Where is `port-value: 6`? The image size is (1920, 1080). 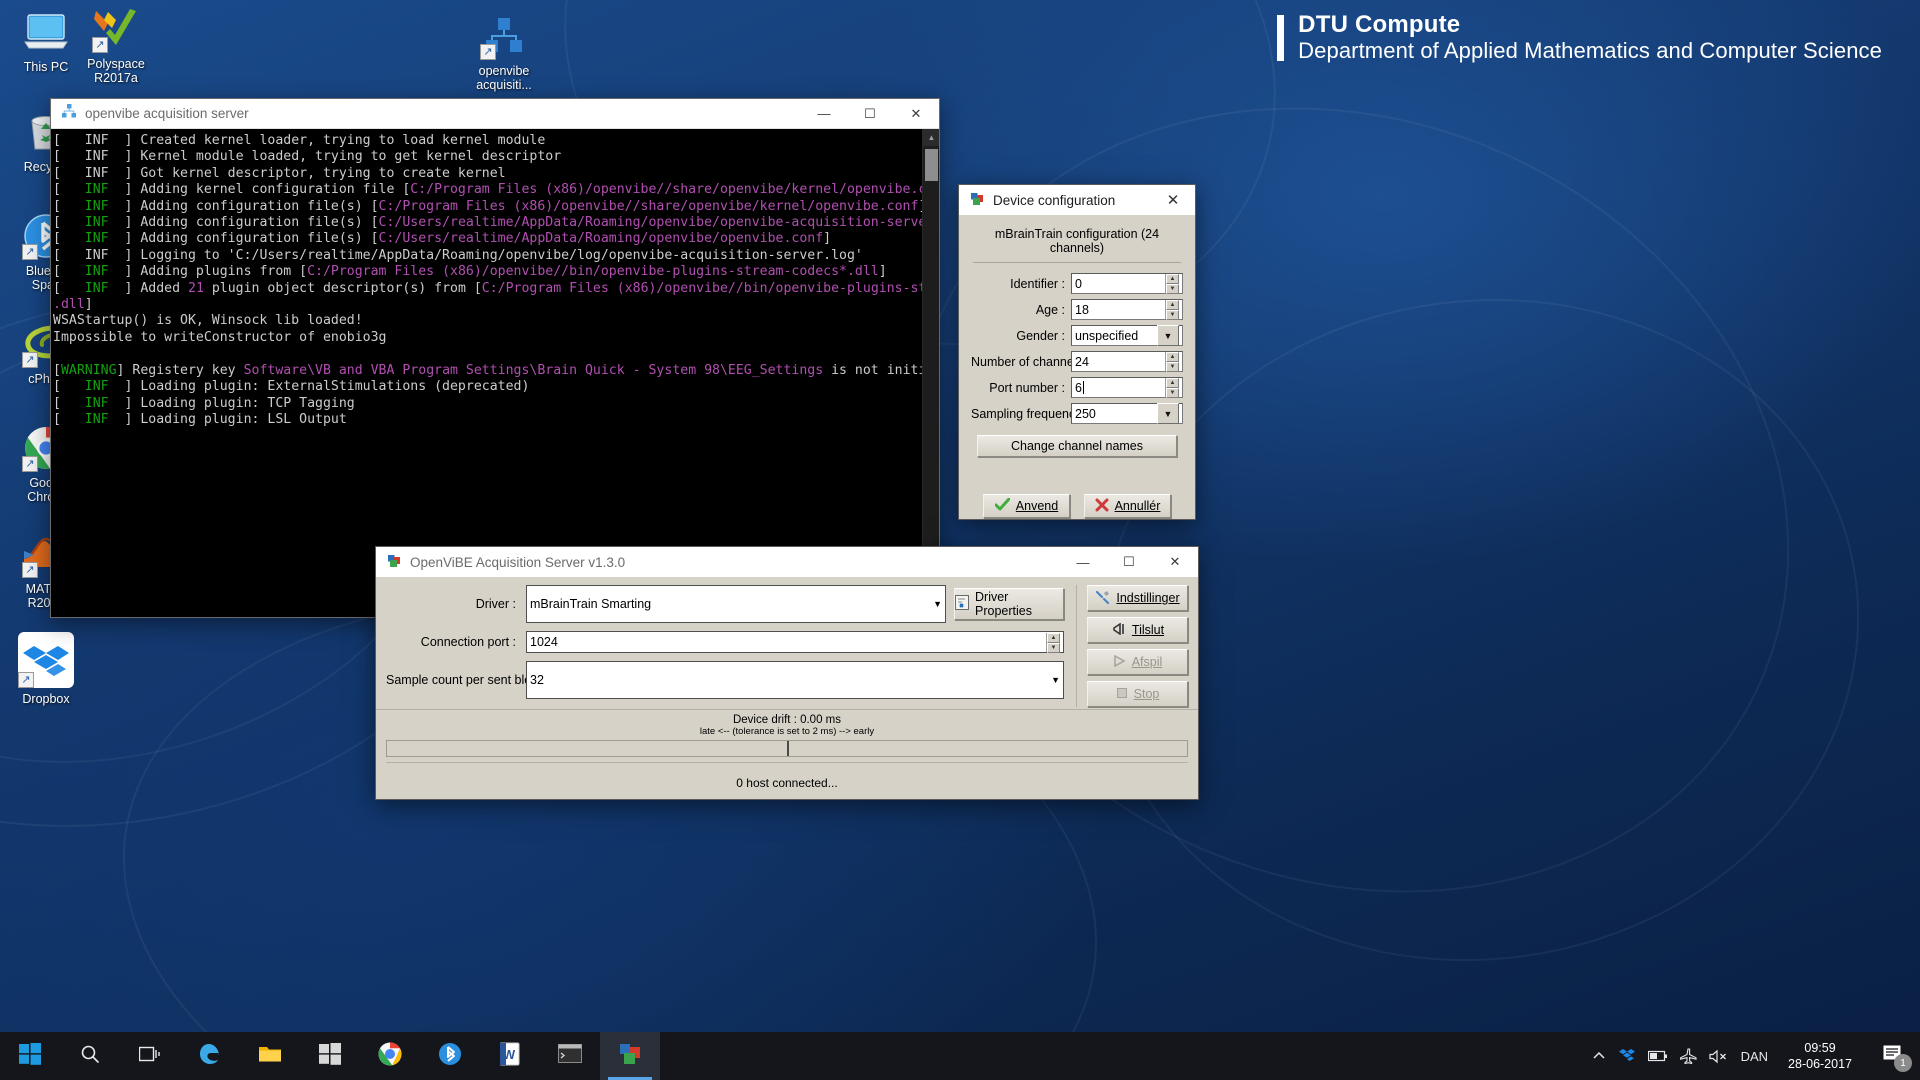 port-value: 6 is located at coordinates (1078, 387).